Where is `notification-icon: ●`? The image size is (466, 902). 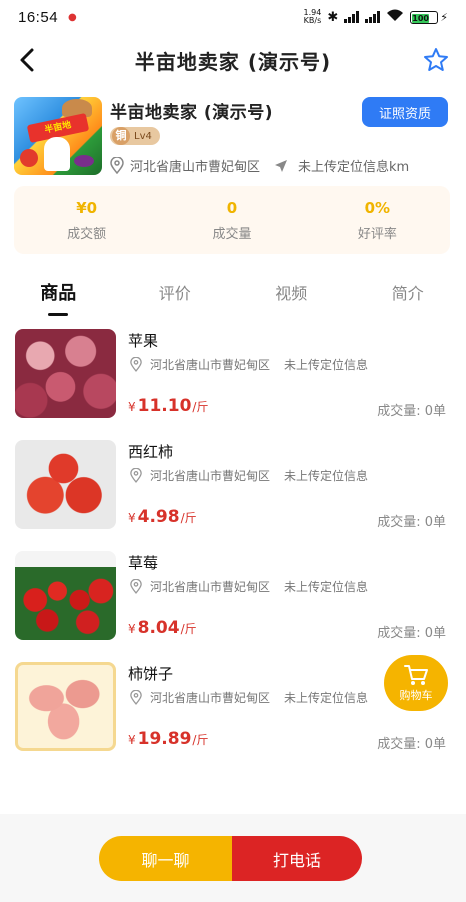 notification-icon: ● is located at coordinates (72, 17).